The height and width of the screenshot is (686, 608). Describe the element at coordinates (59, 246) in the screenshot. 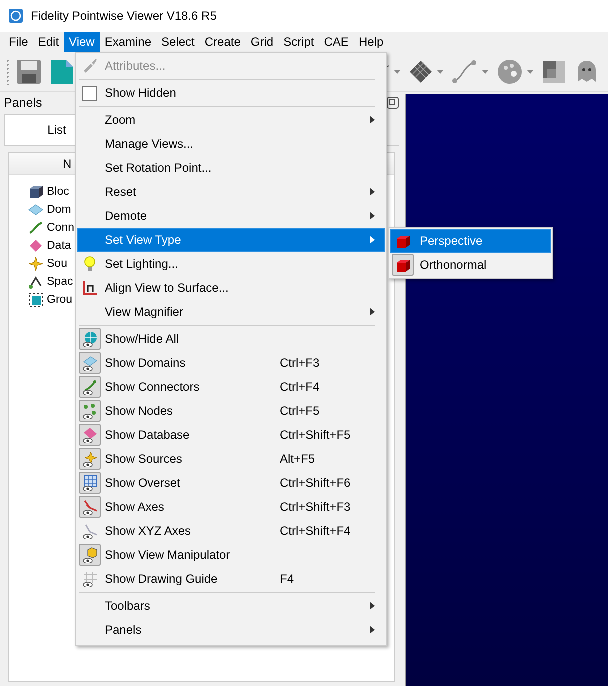

I see `tree-item: Data` at that location.